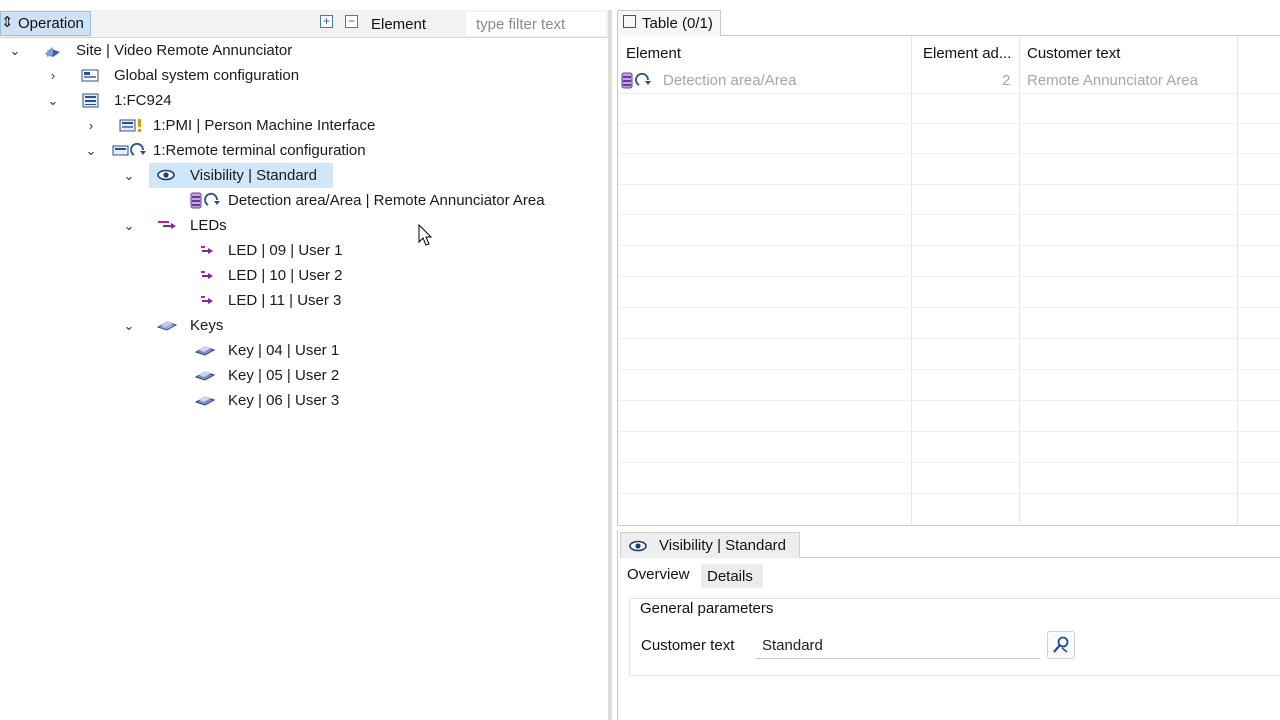  I want to click on tree-node-global-config: › Global system configuration, so click(300, 75).